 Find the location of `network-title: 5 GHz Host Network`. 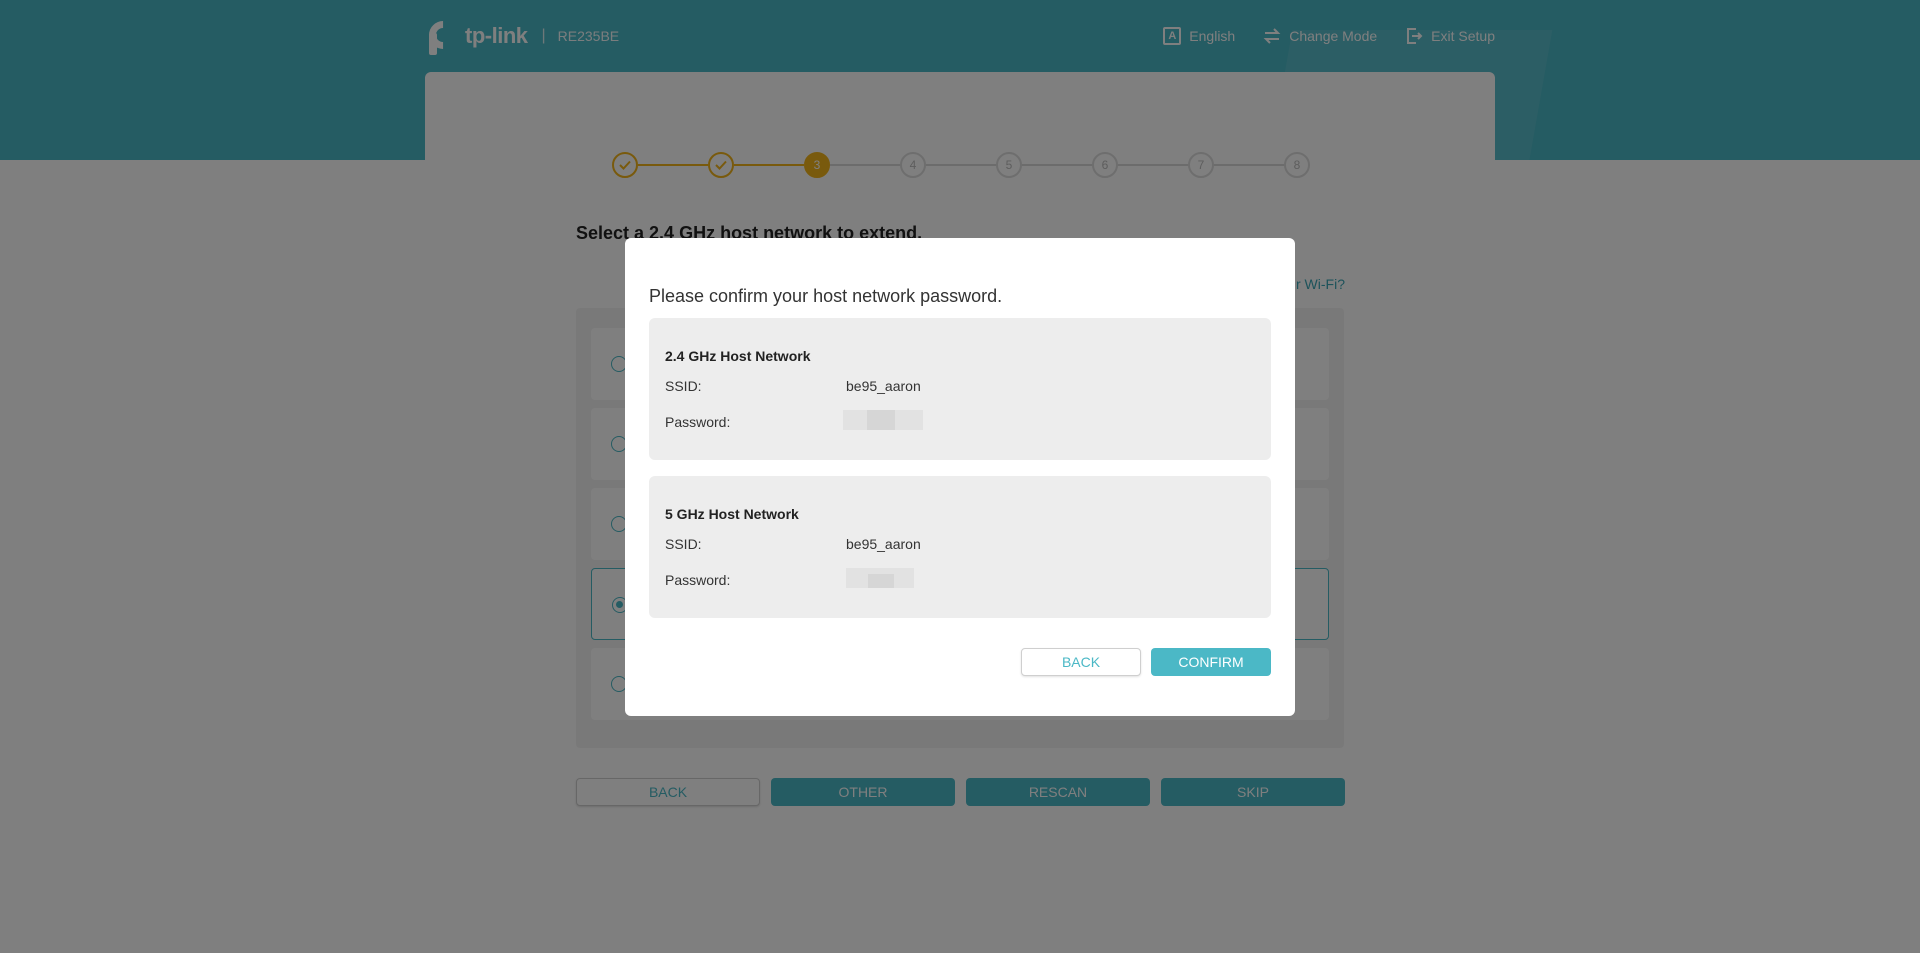

network-title: 5 GHz Host Network is located at coordinates (732, 514).